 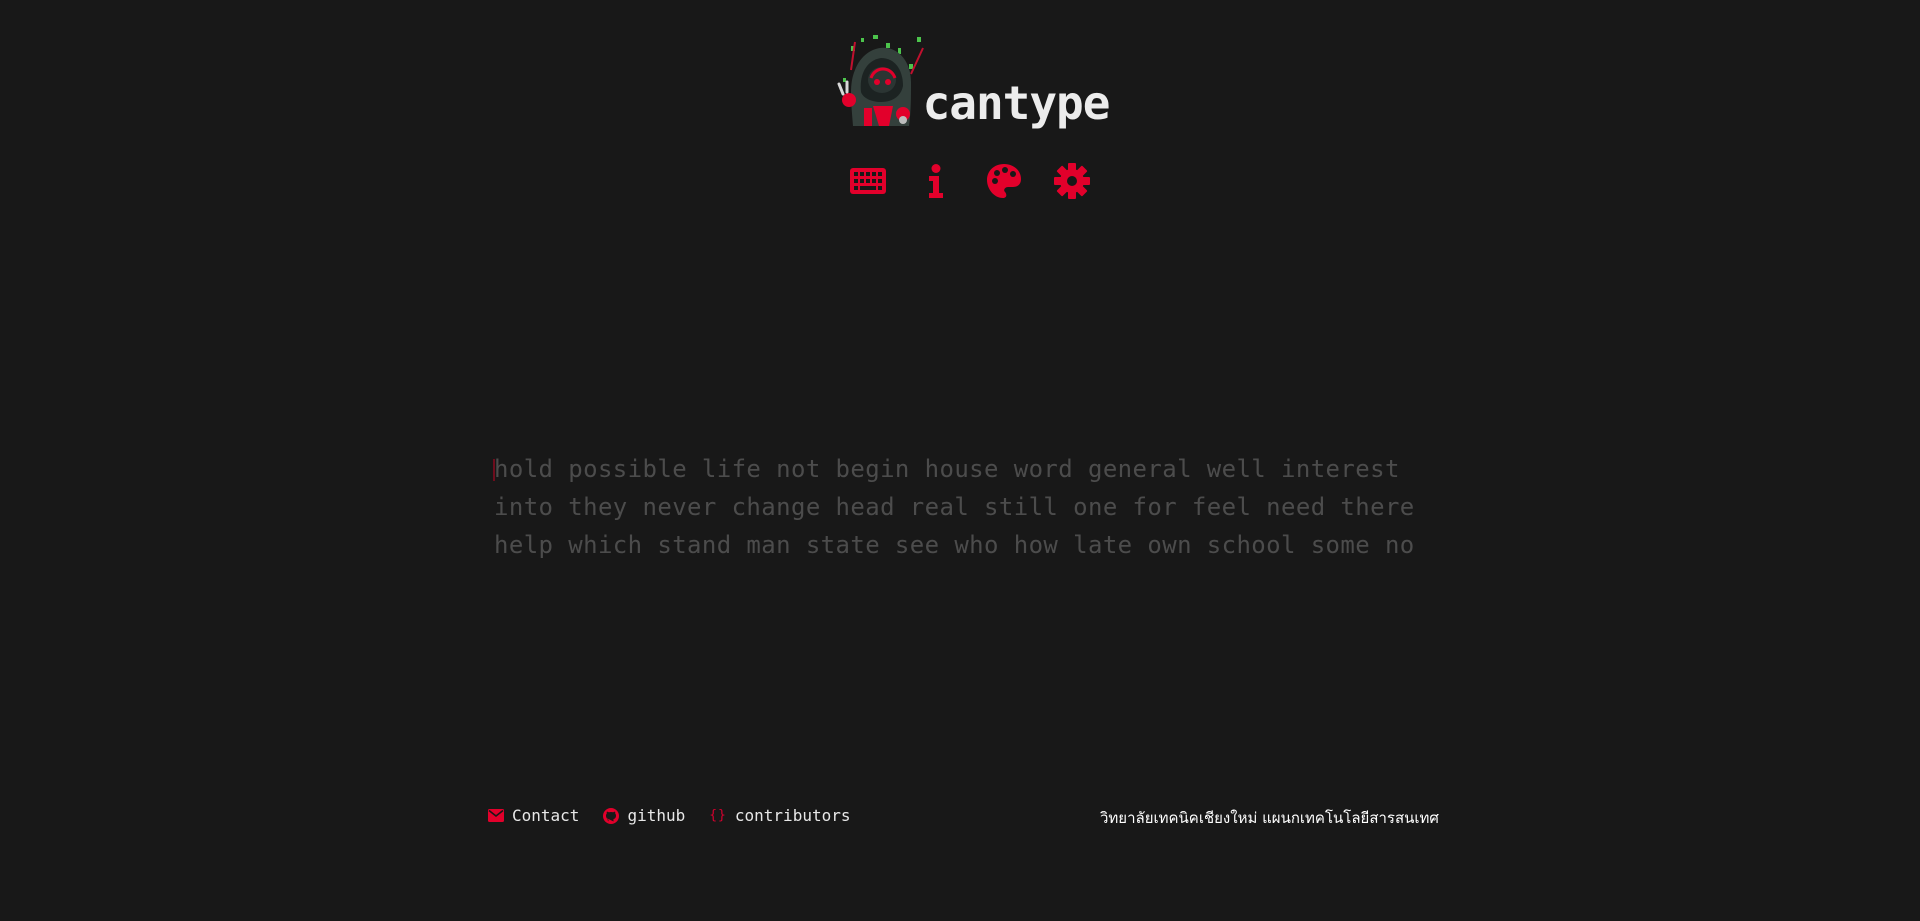 I want to click on nav-settings-button, so click(x=1072, y=181).